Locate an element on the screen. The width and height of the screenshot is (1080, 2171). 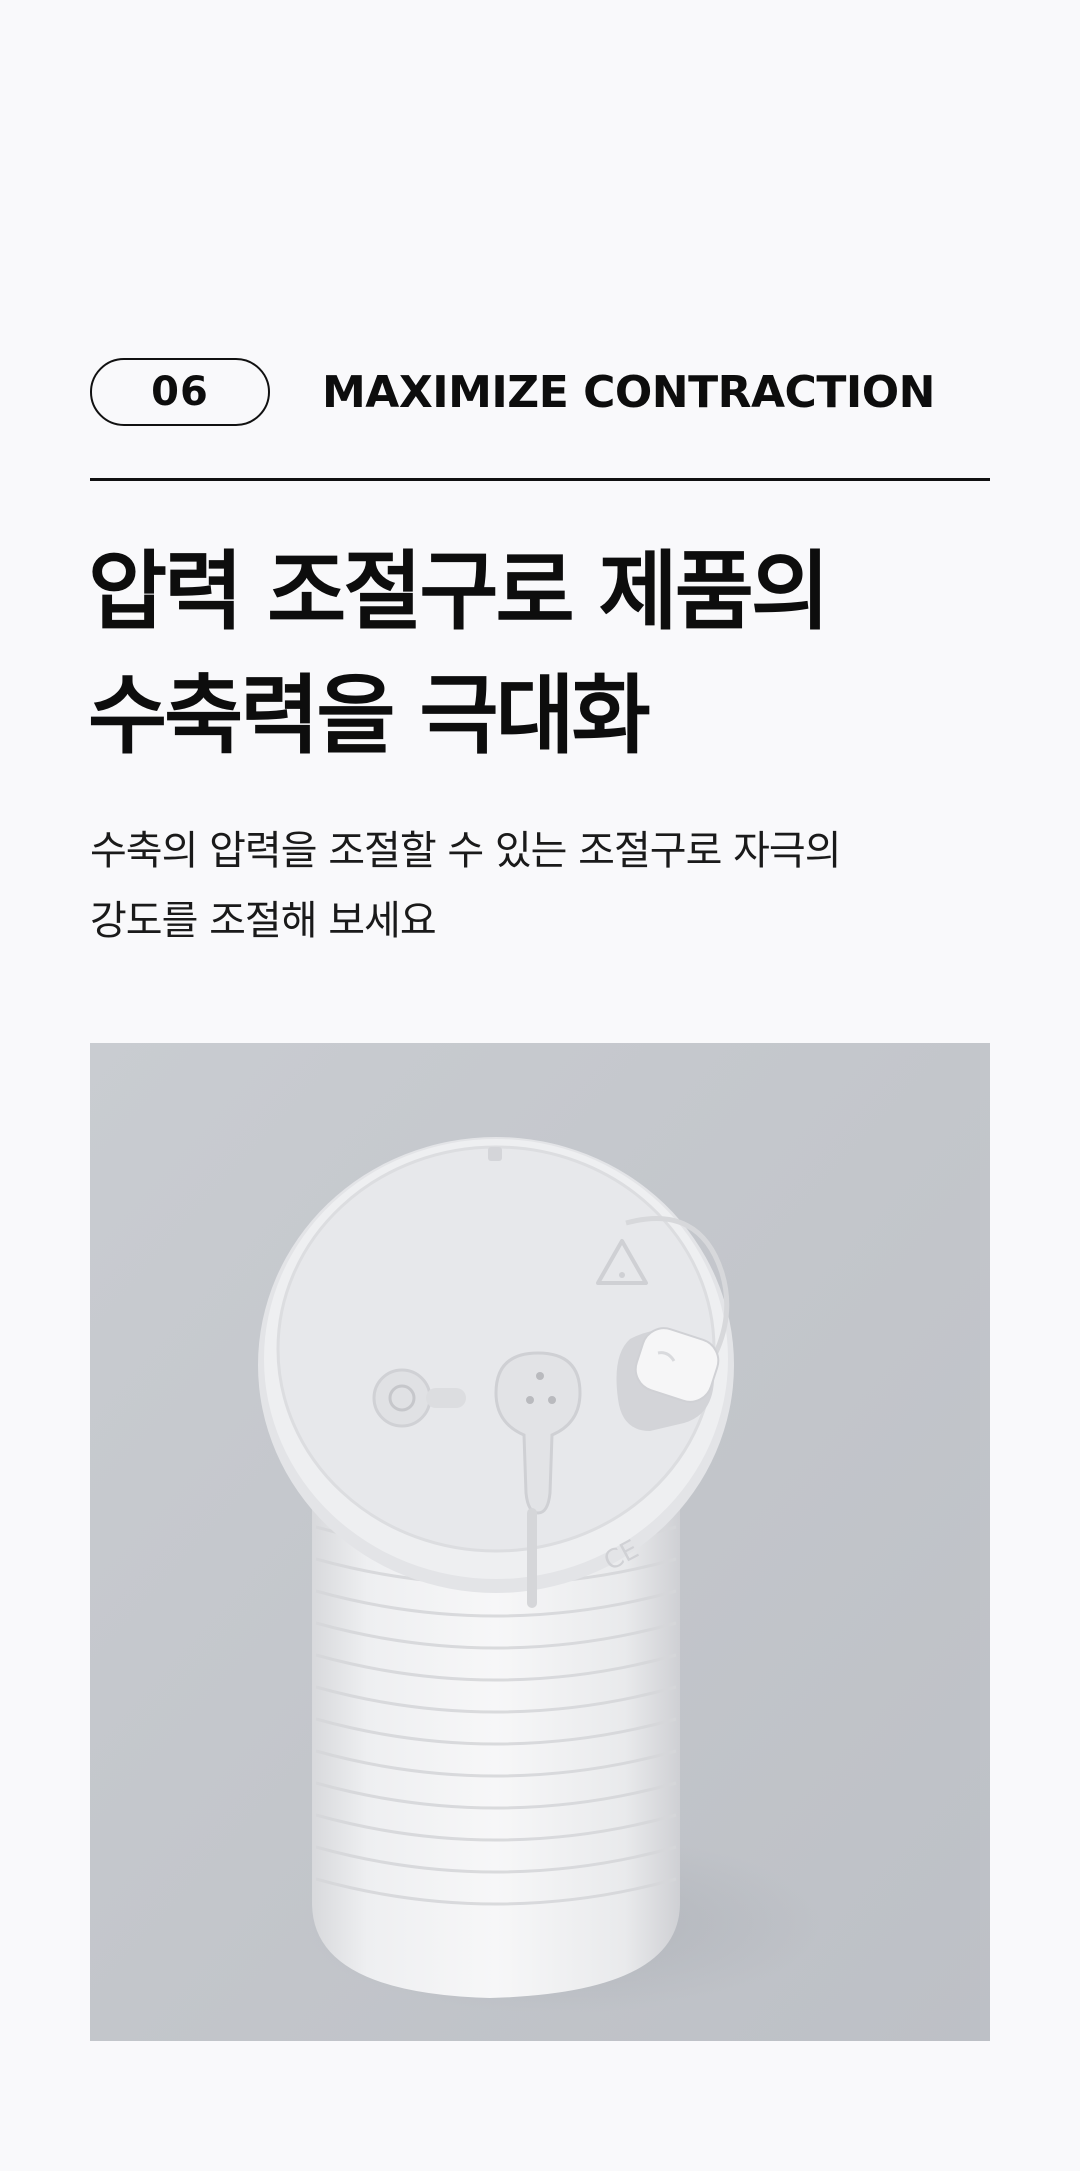
headline-line-2: 수축력을 극대화 is located at coordinates (369, 716).